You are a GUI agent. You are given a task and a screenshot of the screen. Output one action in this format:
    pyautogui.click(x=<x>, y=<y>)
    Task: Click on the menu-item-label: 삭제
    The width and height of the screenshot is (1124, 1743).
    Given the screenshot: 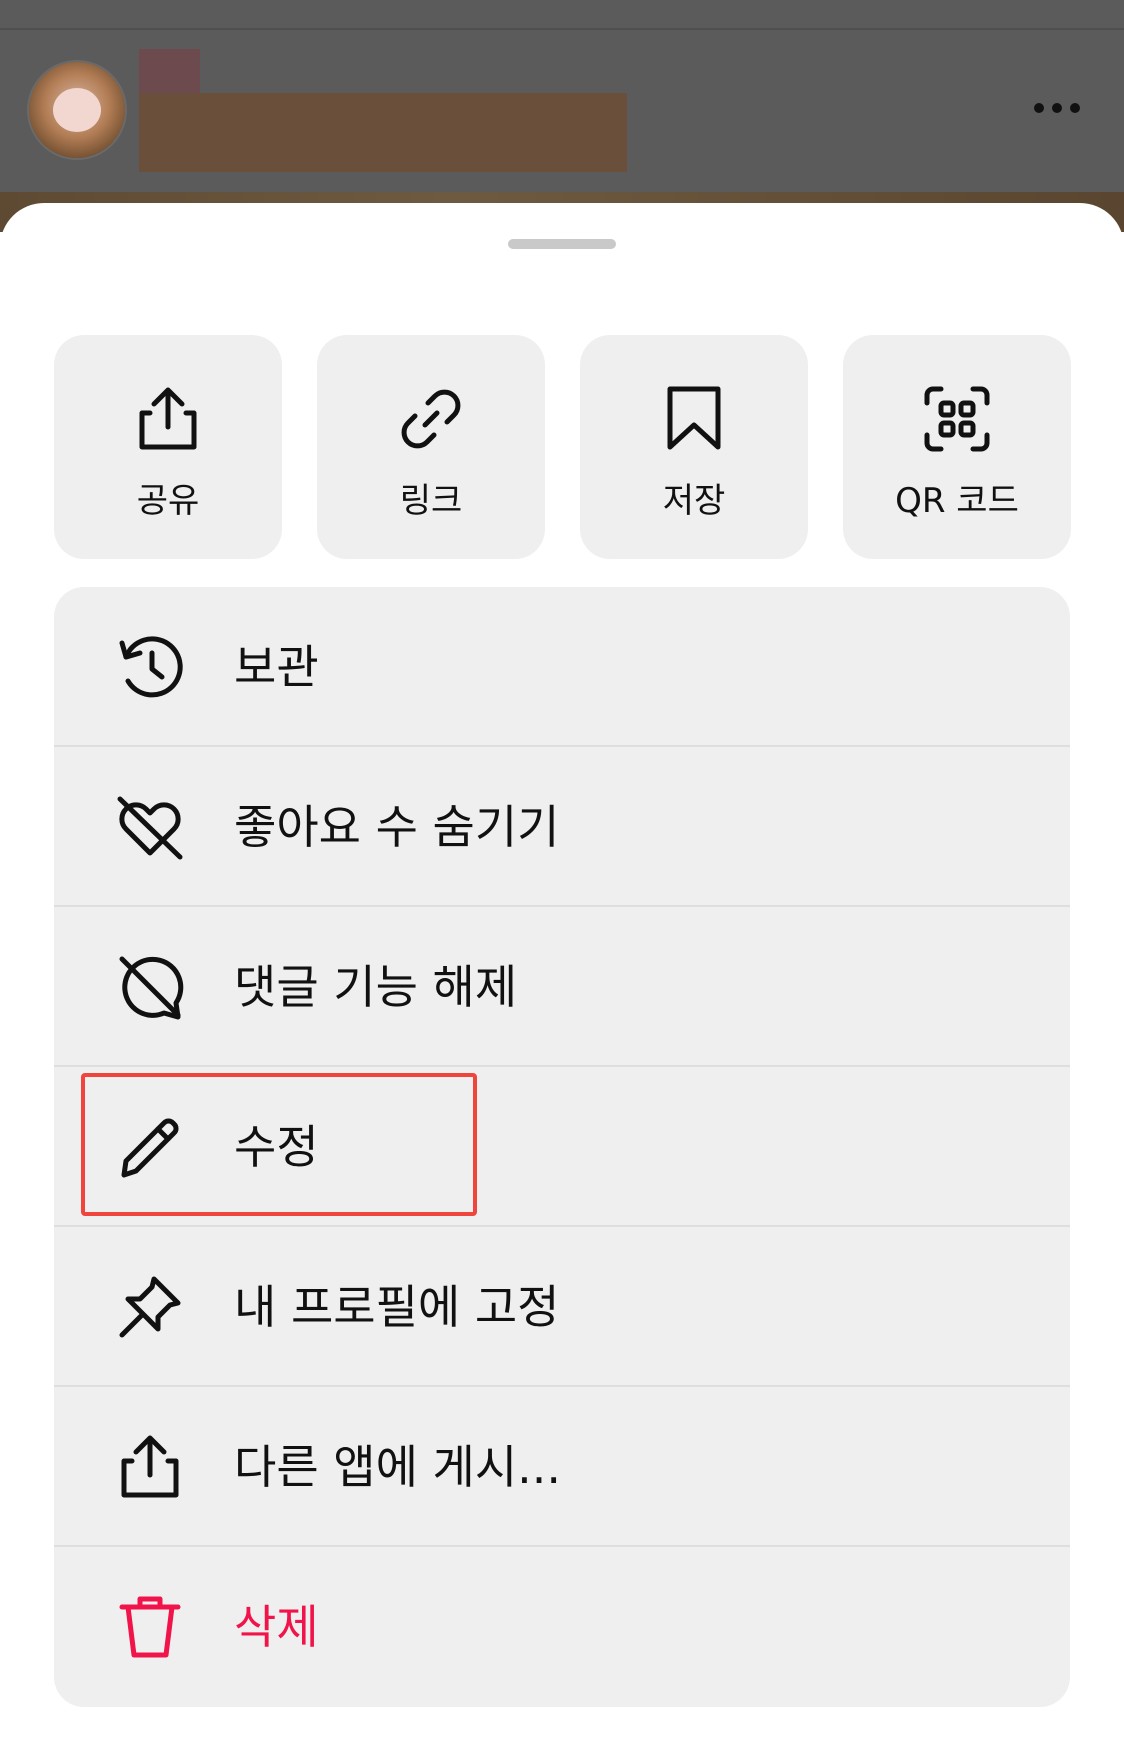 What is the action you would take?
    pyautogui.click(x=276, y=1627)
    